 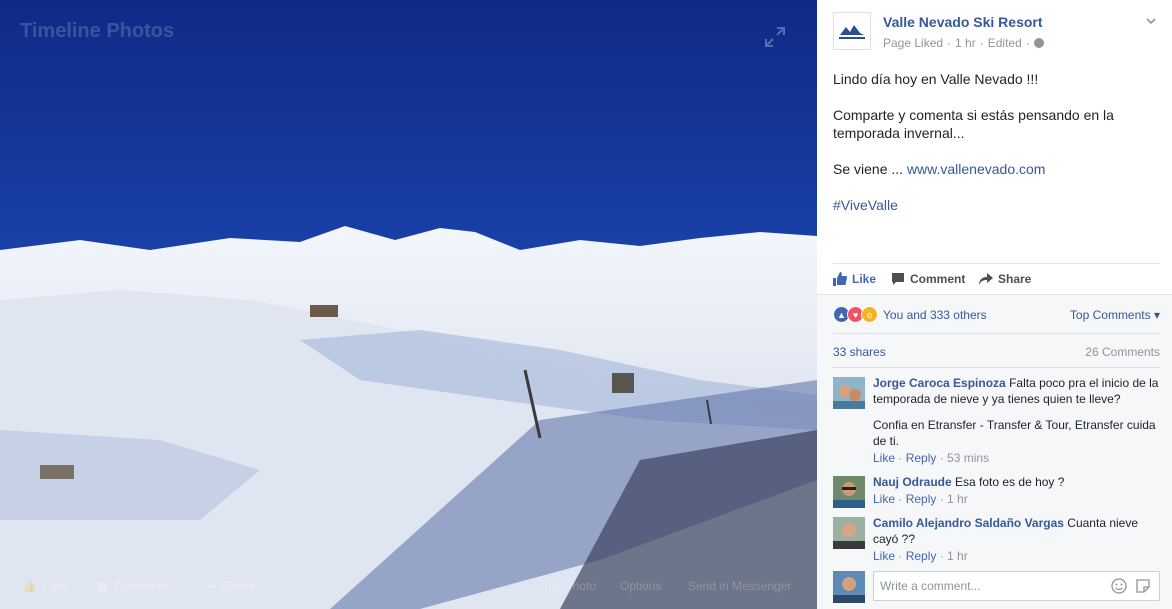 I want to click on website-link: www.vallenevado.com, so click(x=976, y=169).